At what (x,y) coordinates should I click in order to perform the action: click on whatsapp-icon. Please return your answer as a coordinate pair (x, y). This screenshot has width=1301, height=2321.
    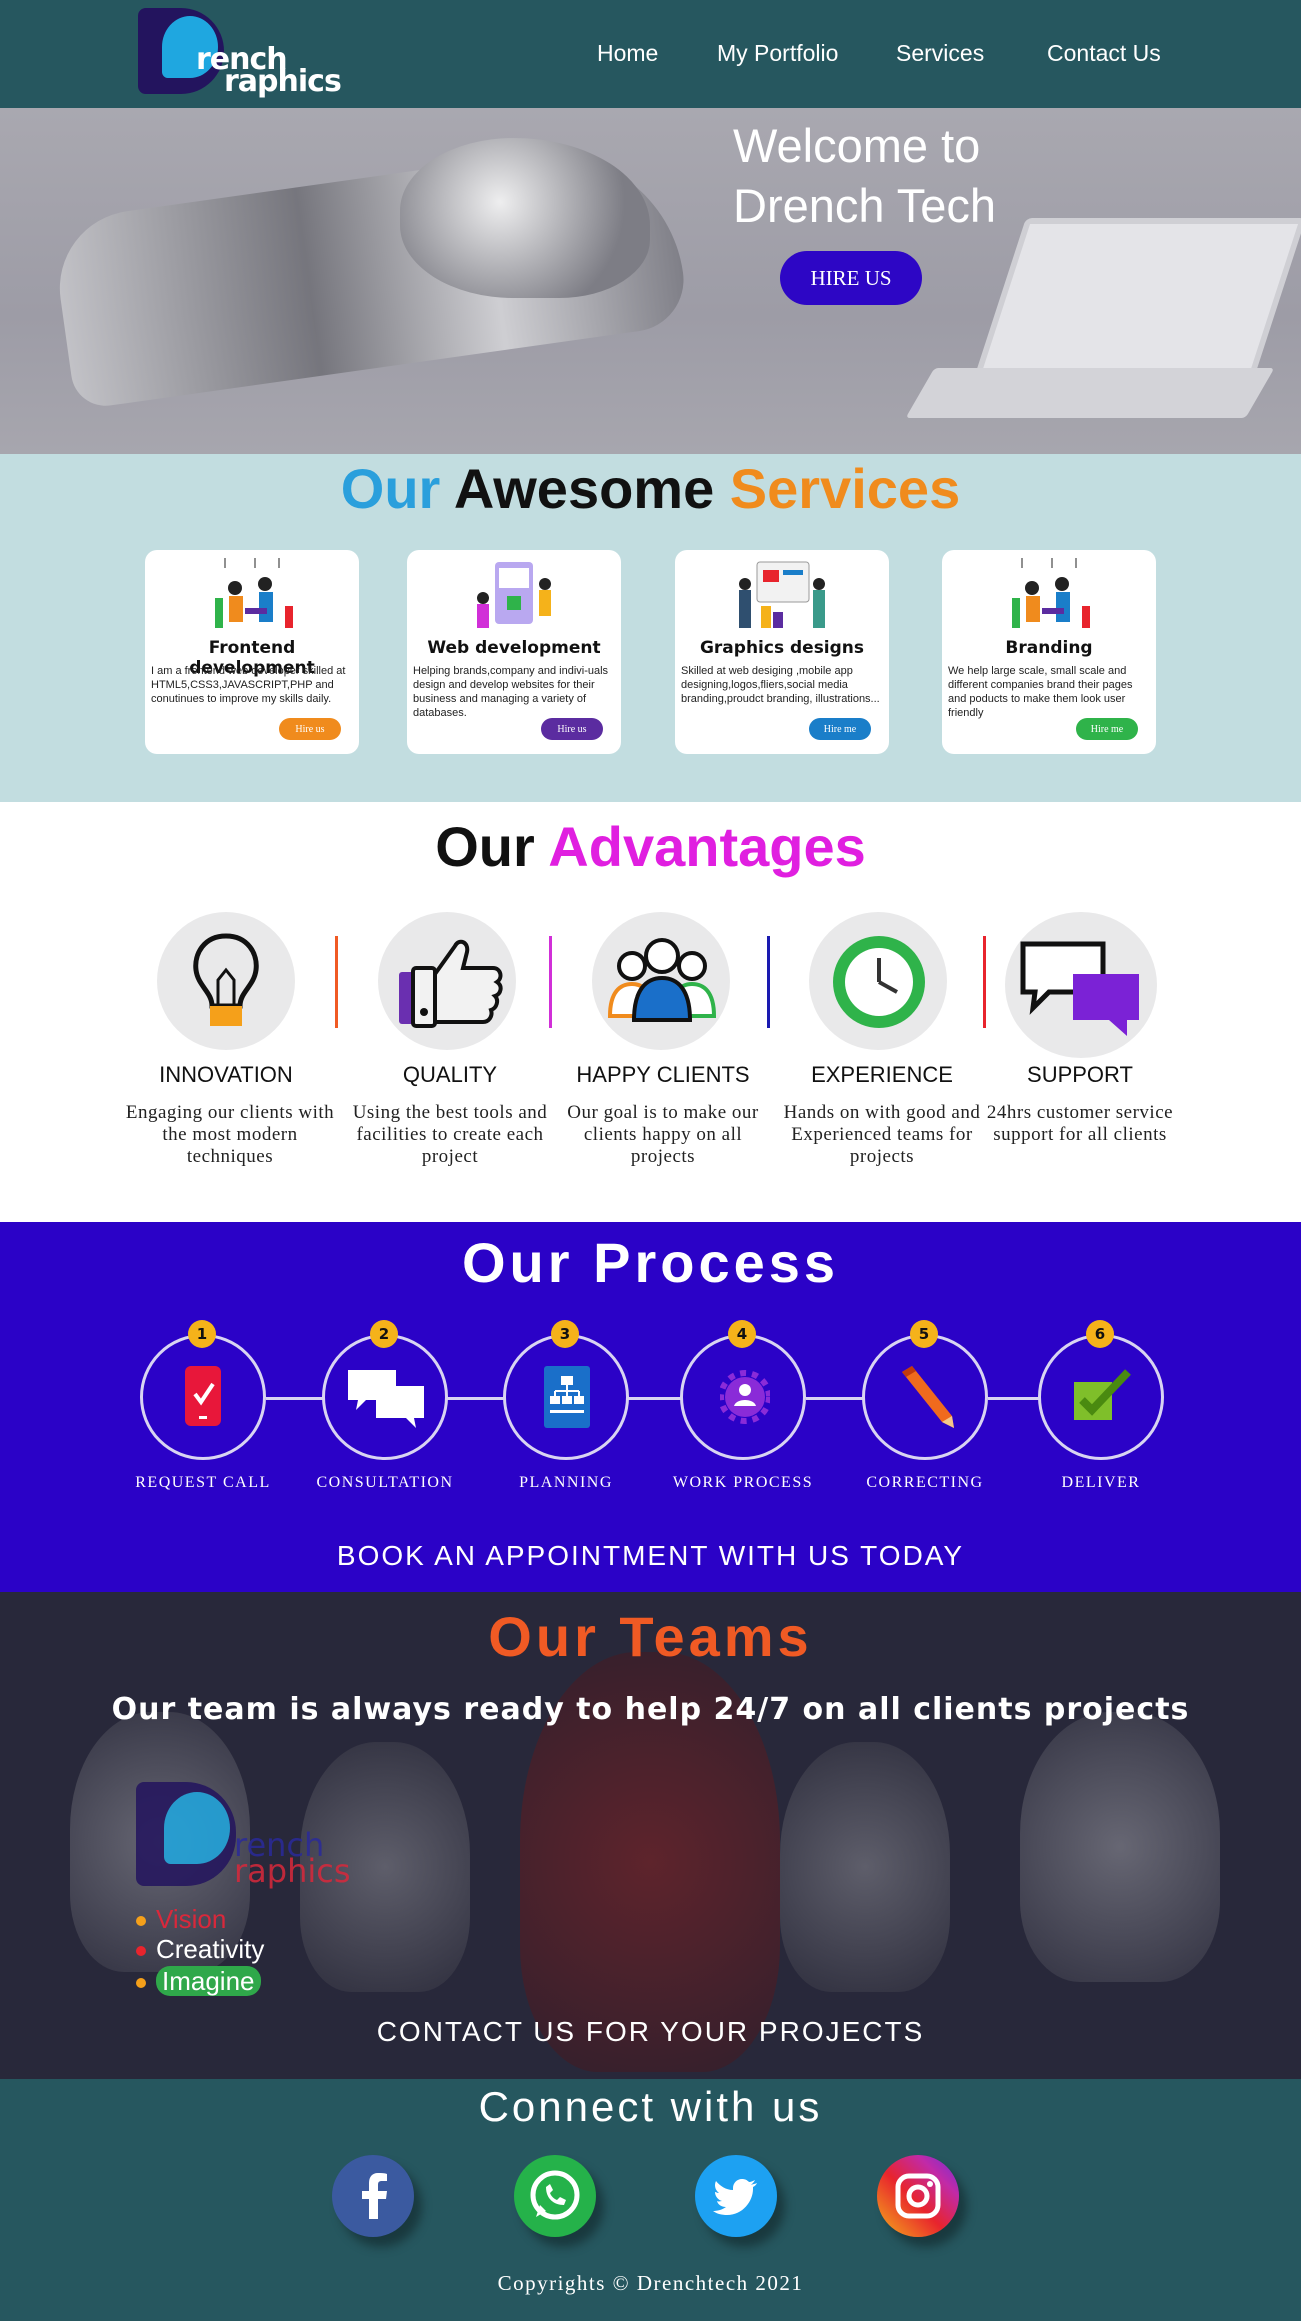
    Looking at the image, I should click on (555, 2196).